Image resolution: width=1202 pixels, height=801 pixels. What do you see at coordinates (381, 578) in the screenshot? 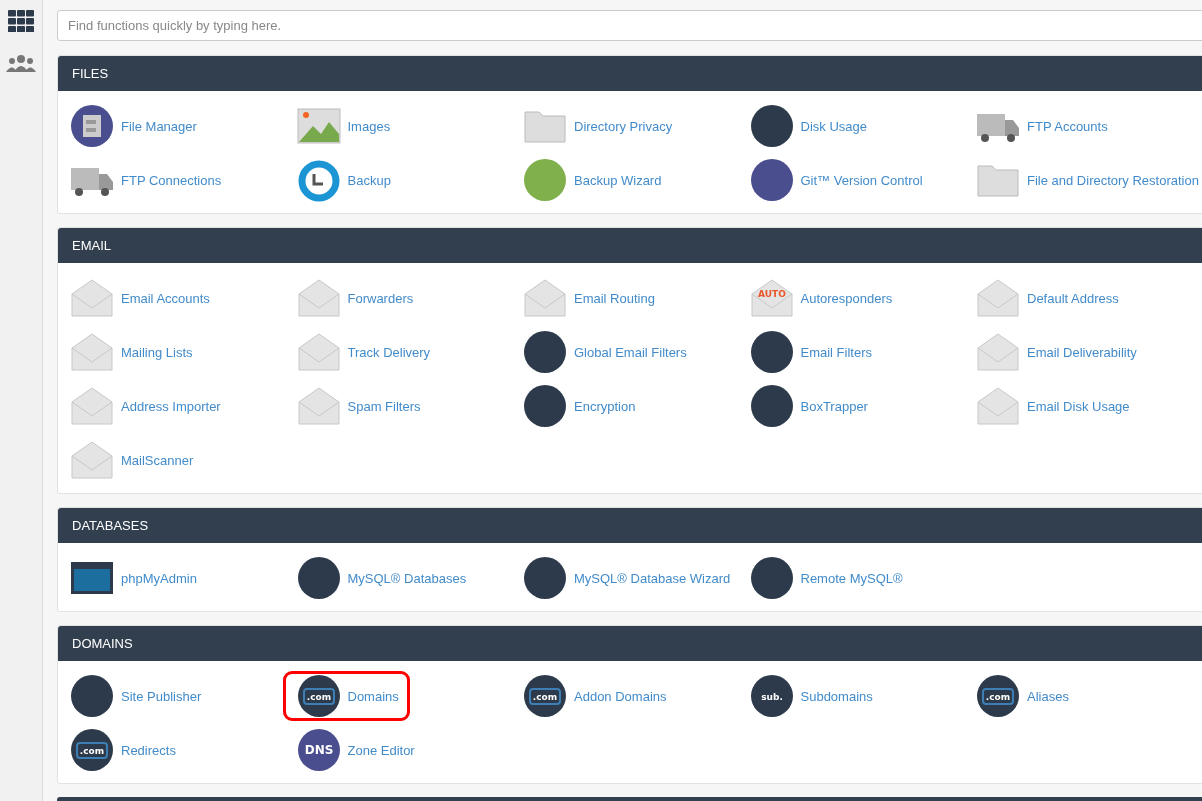
I see `function-link: MySQL® Databases` at bounding box center [381, 578].